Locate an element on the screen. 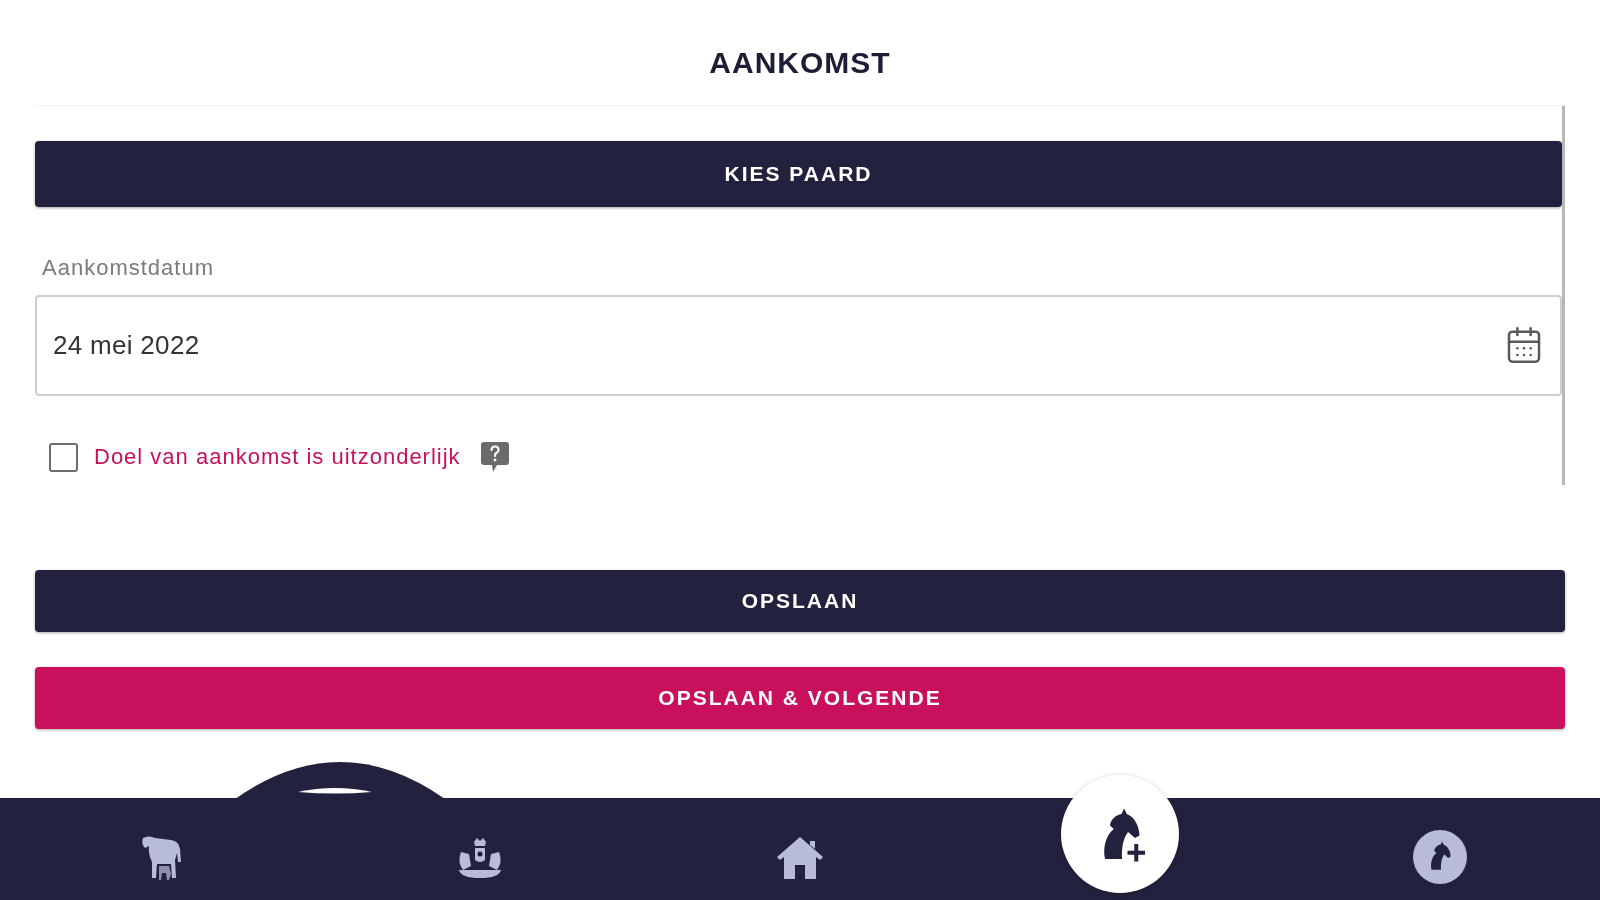 This screenshot has width=1600, height=900. choose-horse-button: KIES PAARD is located at coordinates (798, 174).